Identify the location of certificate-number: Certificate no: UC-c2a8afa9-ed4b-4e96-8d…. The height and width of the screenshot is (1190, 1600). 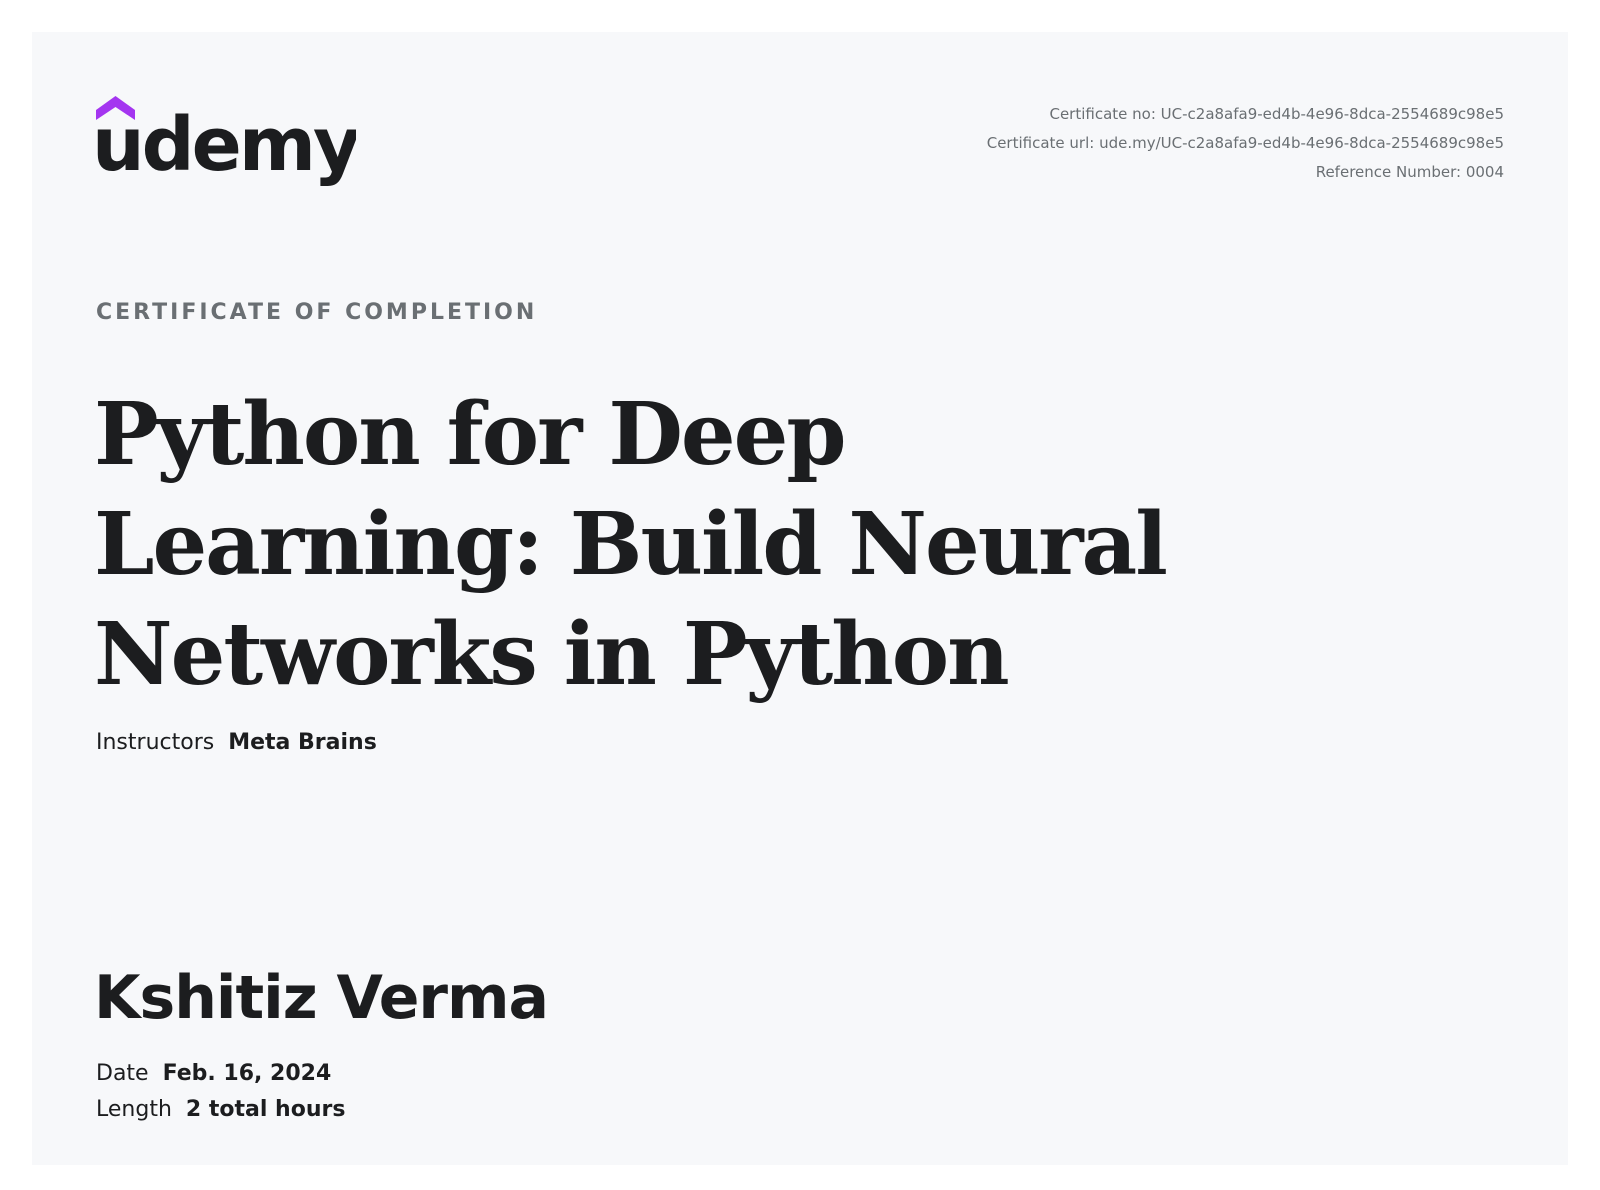
(1276, 114).